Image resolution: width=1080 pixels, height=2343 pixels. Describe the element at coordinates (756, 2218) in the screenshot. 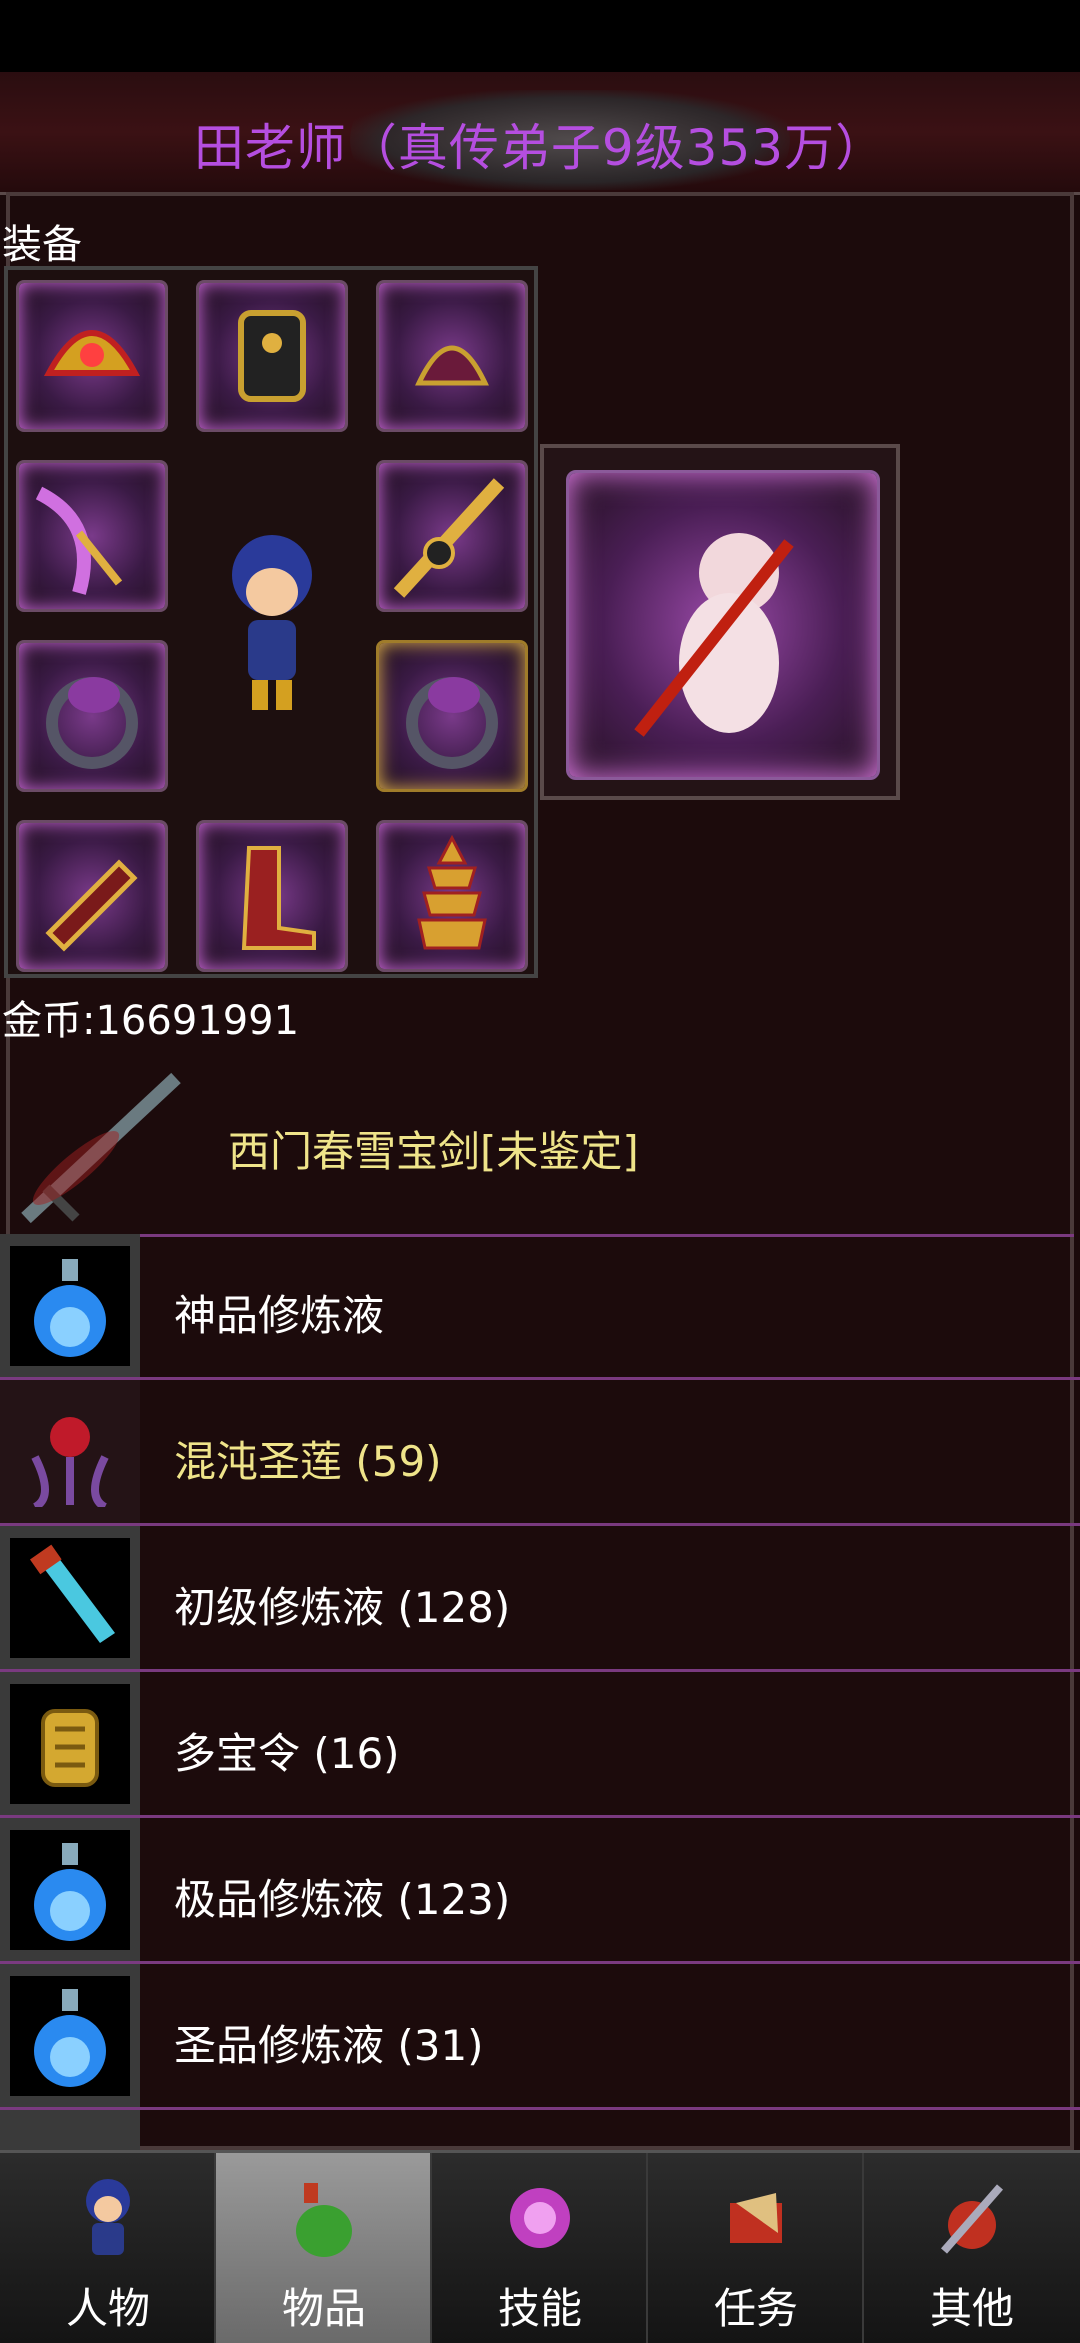

I see `quest-scroll-icon` at that location.